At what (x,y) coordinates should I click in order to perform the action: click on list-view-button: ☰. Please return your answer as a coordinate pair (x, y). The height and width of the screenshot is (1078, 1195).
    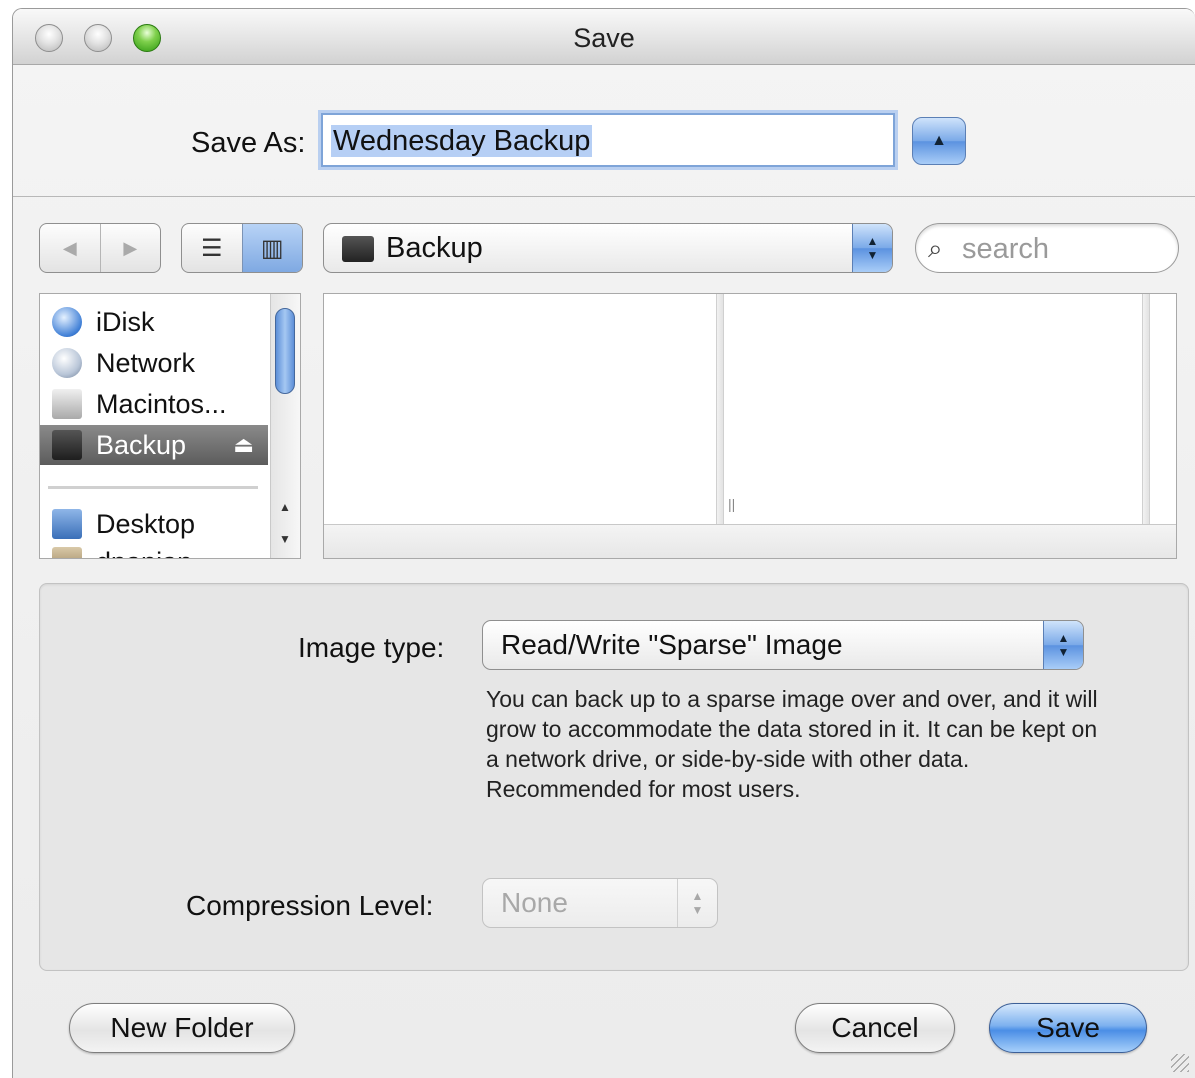
    Looking at the image, I should click on (212, 248).